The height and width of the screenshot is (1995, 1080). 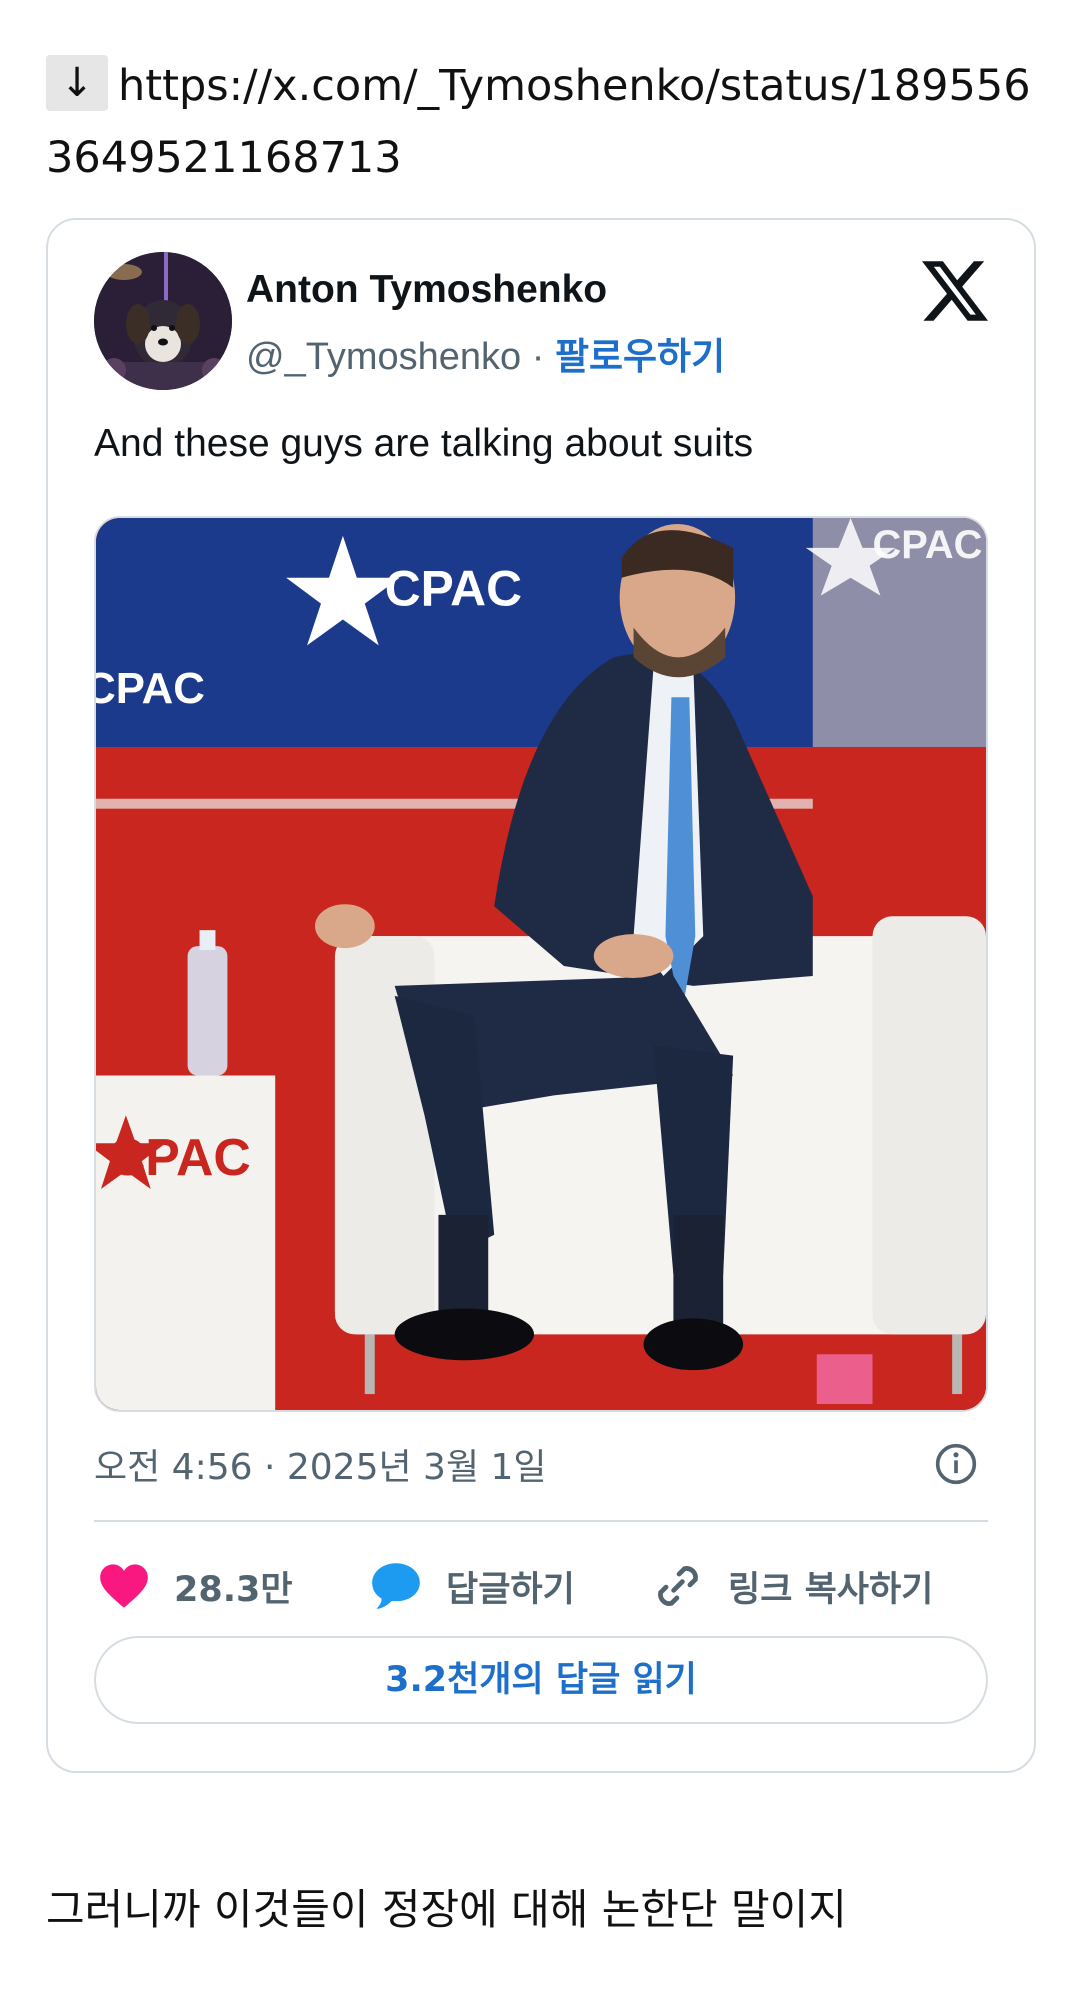 I want to click on avatar-image, so click(x=163, y=321).